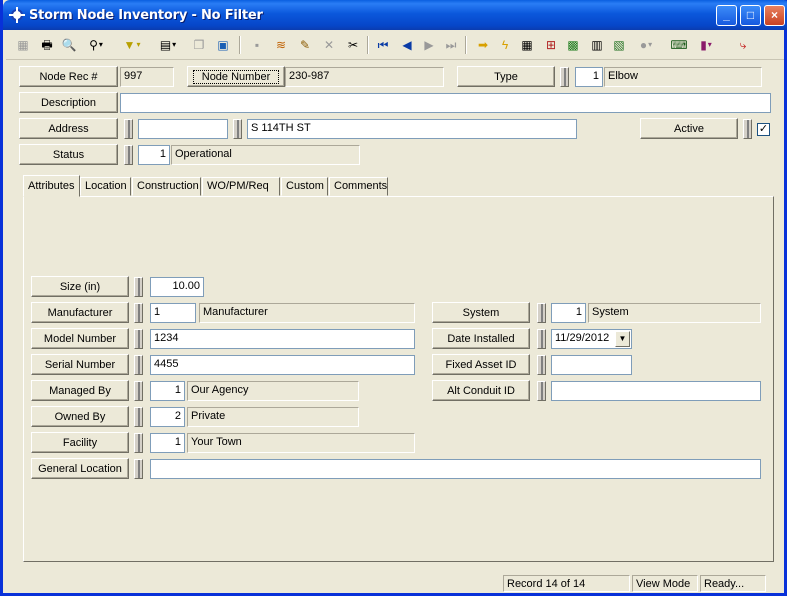 This screenshot has width=787, height=596. What do you see at coordinates (282, 339) in the screenshot?
I see `model-number-field: 1234` at bounding box center [282, 339].